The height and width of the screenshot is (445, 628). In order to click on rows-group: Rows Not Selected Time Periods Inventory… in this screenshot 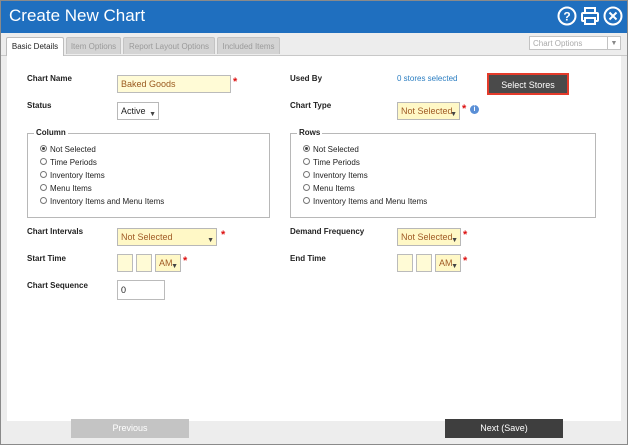, I will do `click(443, 173)`.